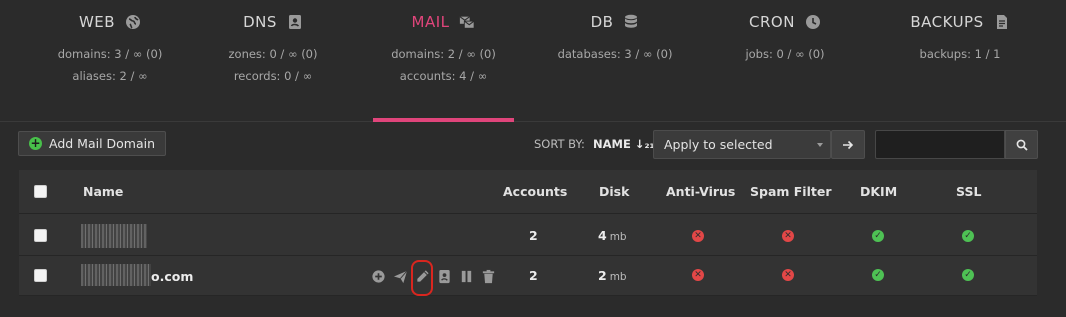  I want to click on tab-dns: DNS zones: 0 / ∞ (0) records: 0 / ∞, so click(273, 61).